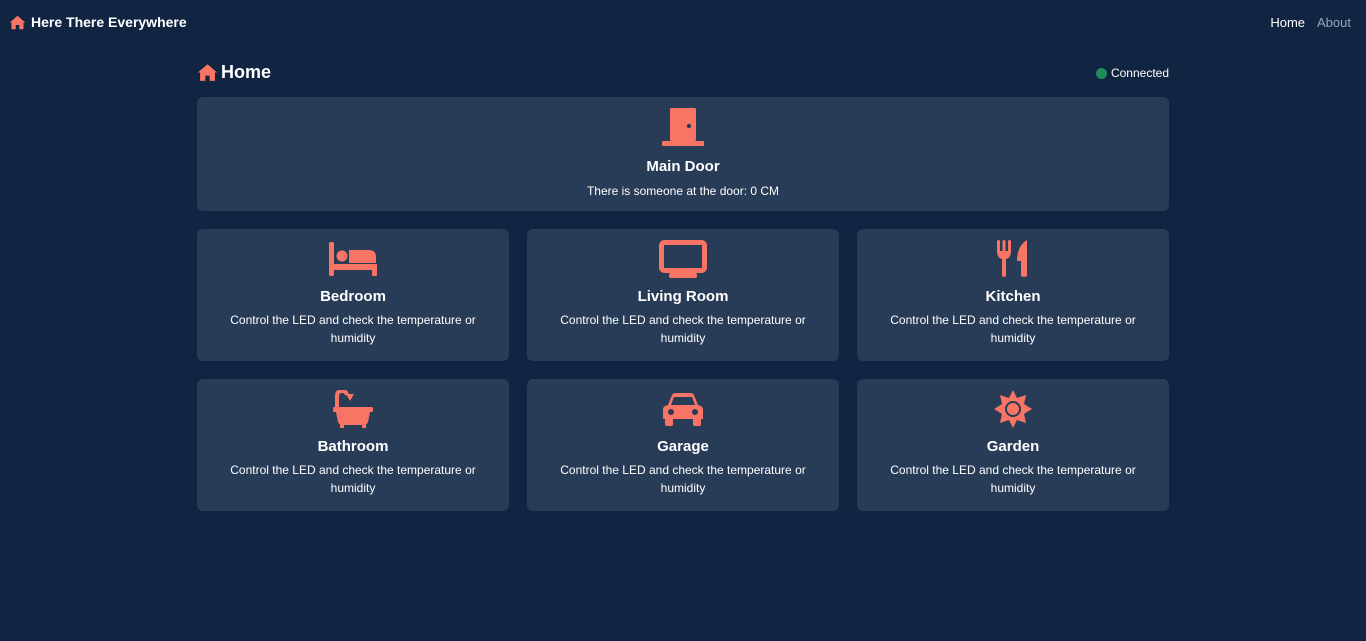 The width and height of the screenshot is (1366, 641). What do you see at coordinates (683, 72) in the screenshot?
I see `page-header: Home Connected` at bounding box center [683, 72].